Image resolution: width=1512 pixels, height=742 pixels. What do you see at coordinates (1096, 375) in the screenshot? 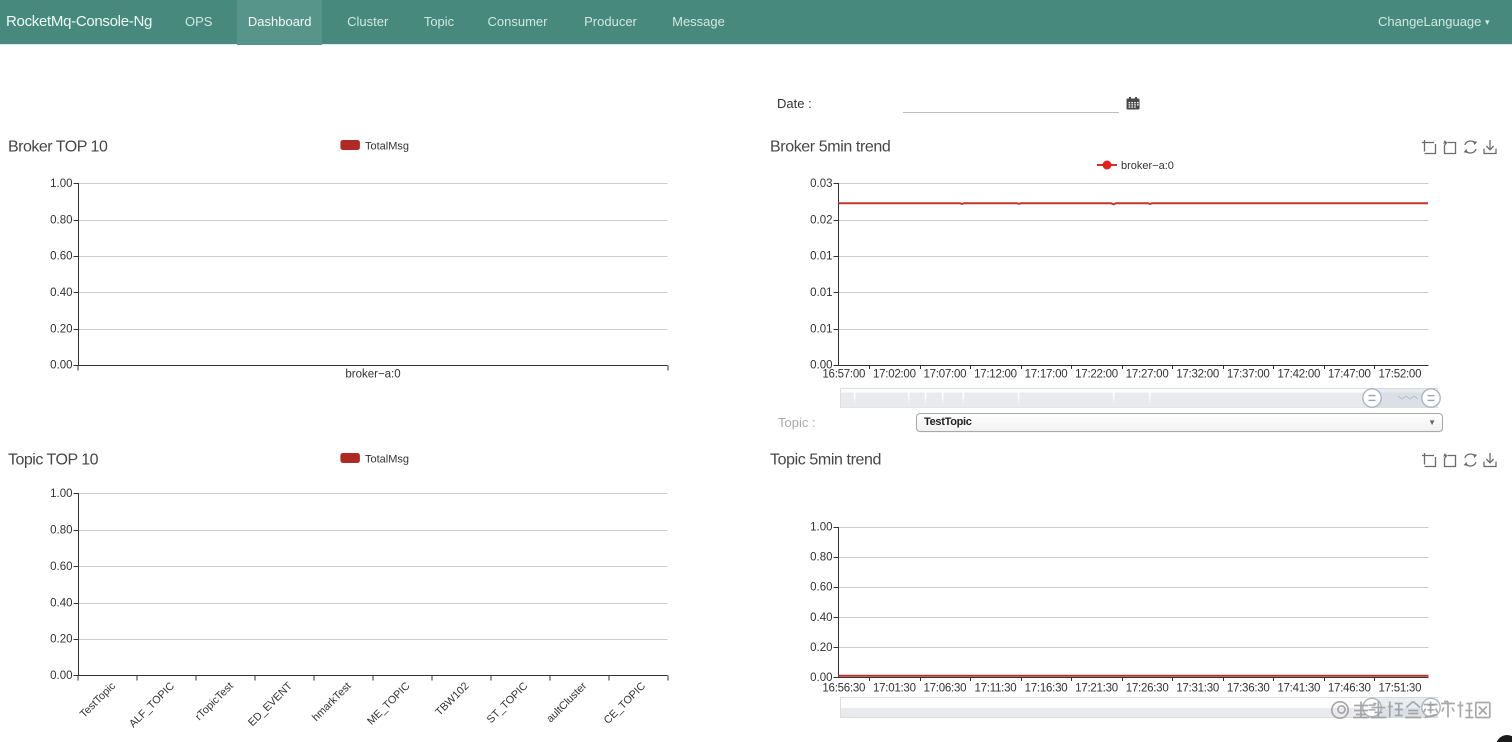
I see `svg-text: 17:22:00` at bounding box center [1096, 375].